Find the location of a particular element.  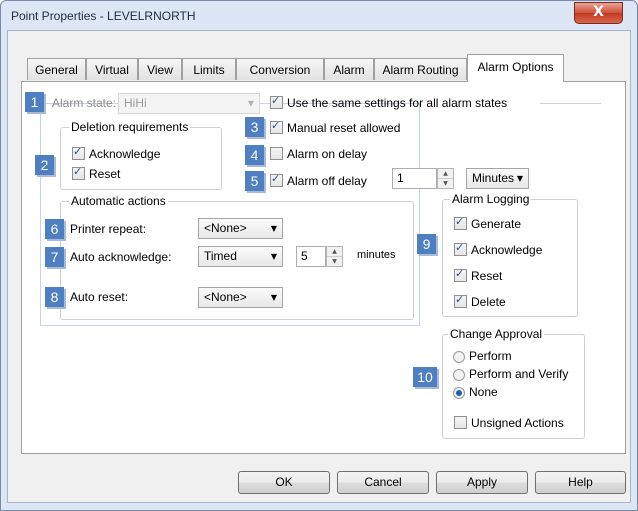

alarm-logging-legend: Alarm Logging is located at coordinates (491, 199).